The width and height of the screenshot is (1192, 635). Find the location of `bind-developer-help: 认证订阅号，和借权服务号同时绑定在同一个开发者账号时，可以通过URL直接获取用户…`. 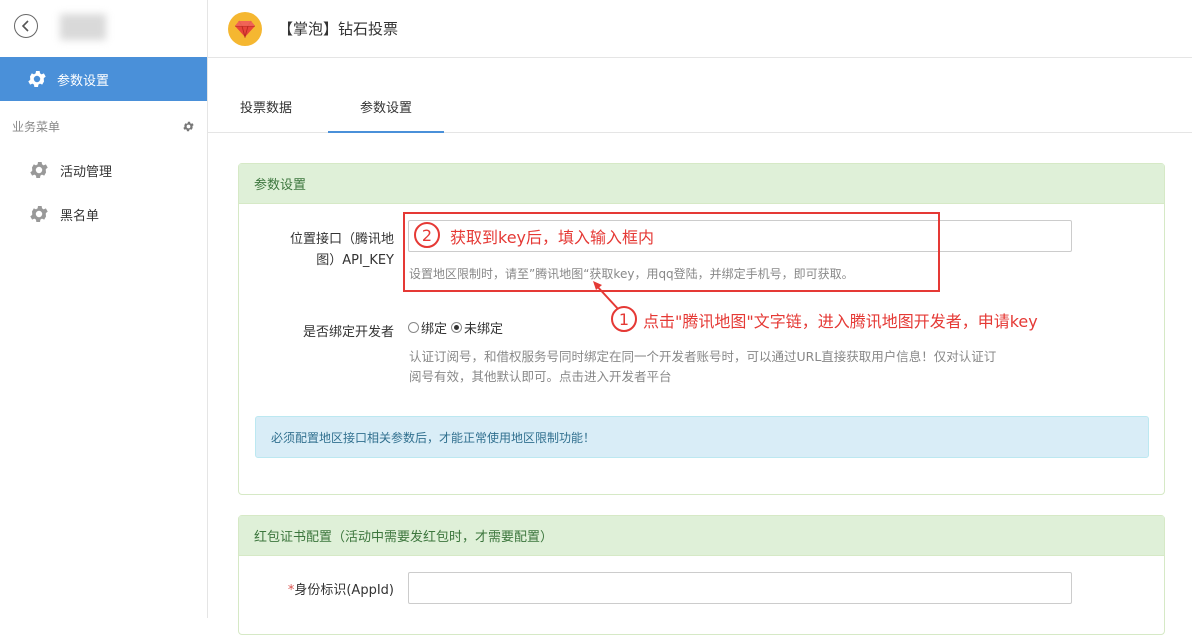

bind-developer-help: 认证订阅号，和借权服务号同时绑定在同一个开发者账号时，可以通过URL直接获取用户… is located at coordinates (749, 367).